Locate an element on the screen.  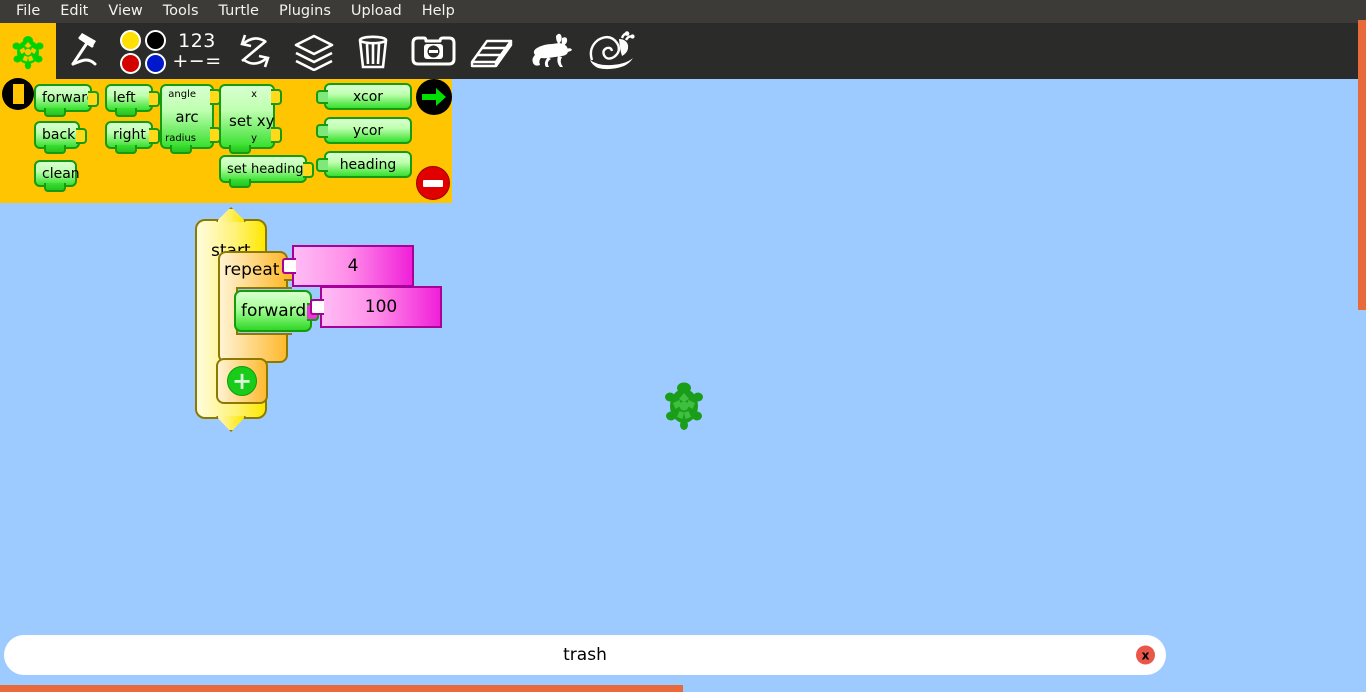
menu-tools: Tools is located at coordinates (181, 11).